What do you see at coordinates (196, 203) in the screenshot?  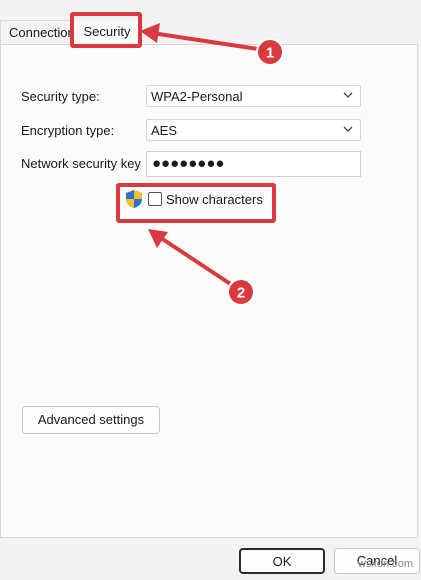 I see `highlight-show-characters` at bounding box center [196, 203].